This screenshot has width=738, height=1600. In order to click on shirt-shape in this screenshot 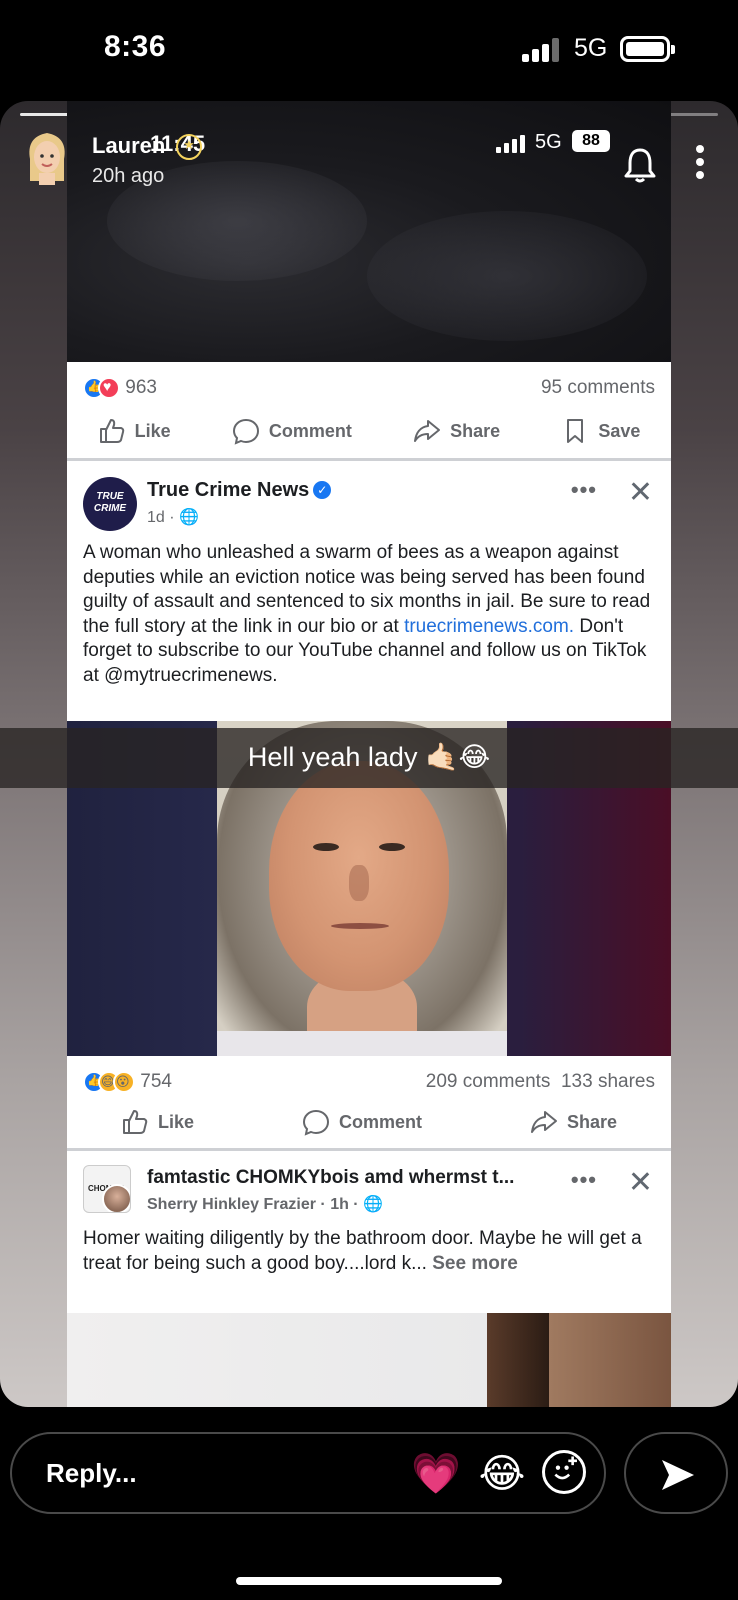, I will do `click(362, 1043)`.